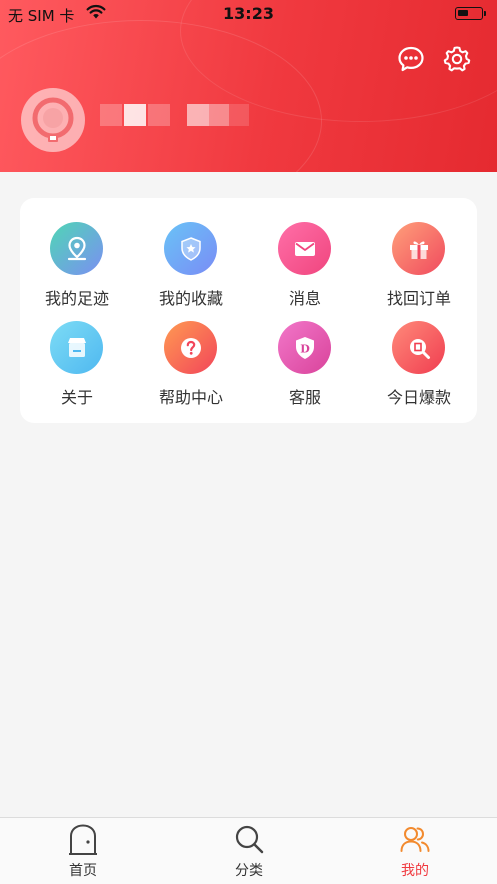 The image size is (497, 884). I want to click on message-icon, so click(411, 59).